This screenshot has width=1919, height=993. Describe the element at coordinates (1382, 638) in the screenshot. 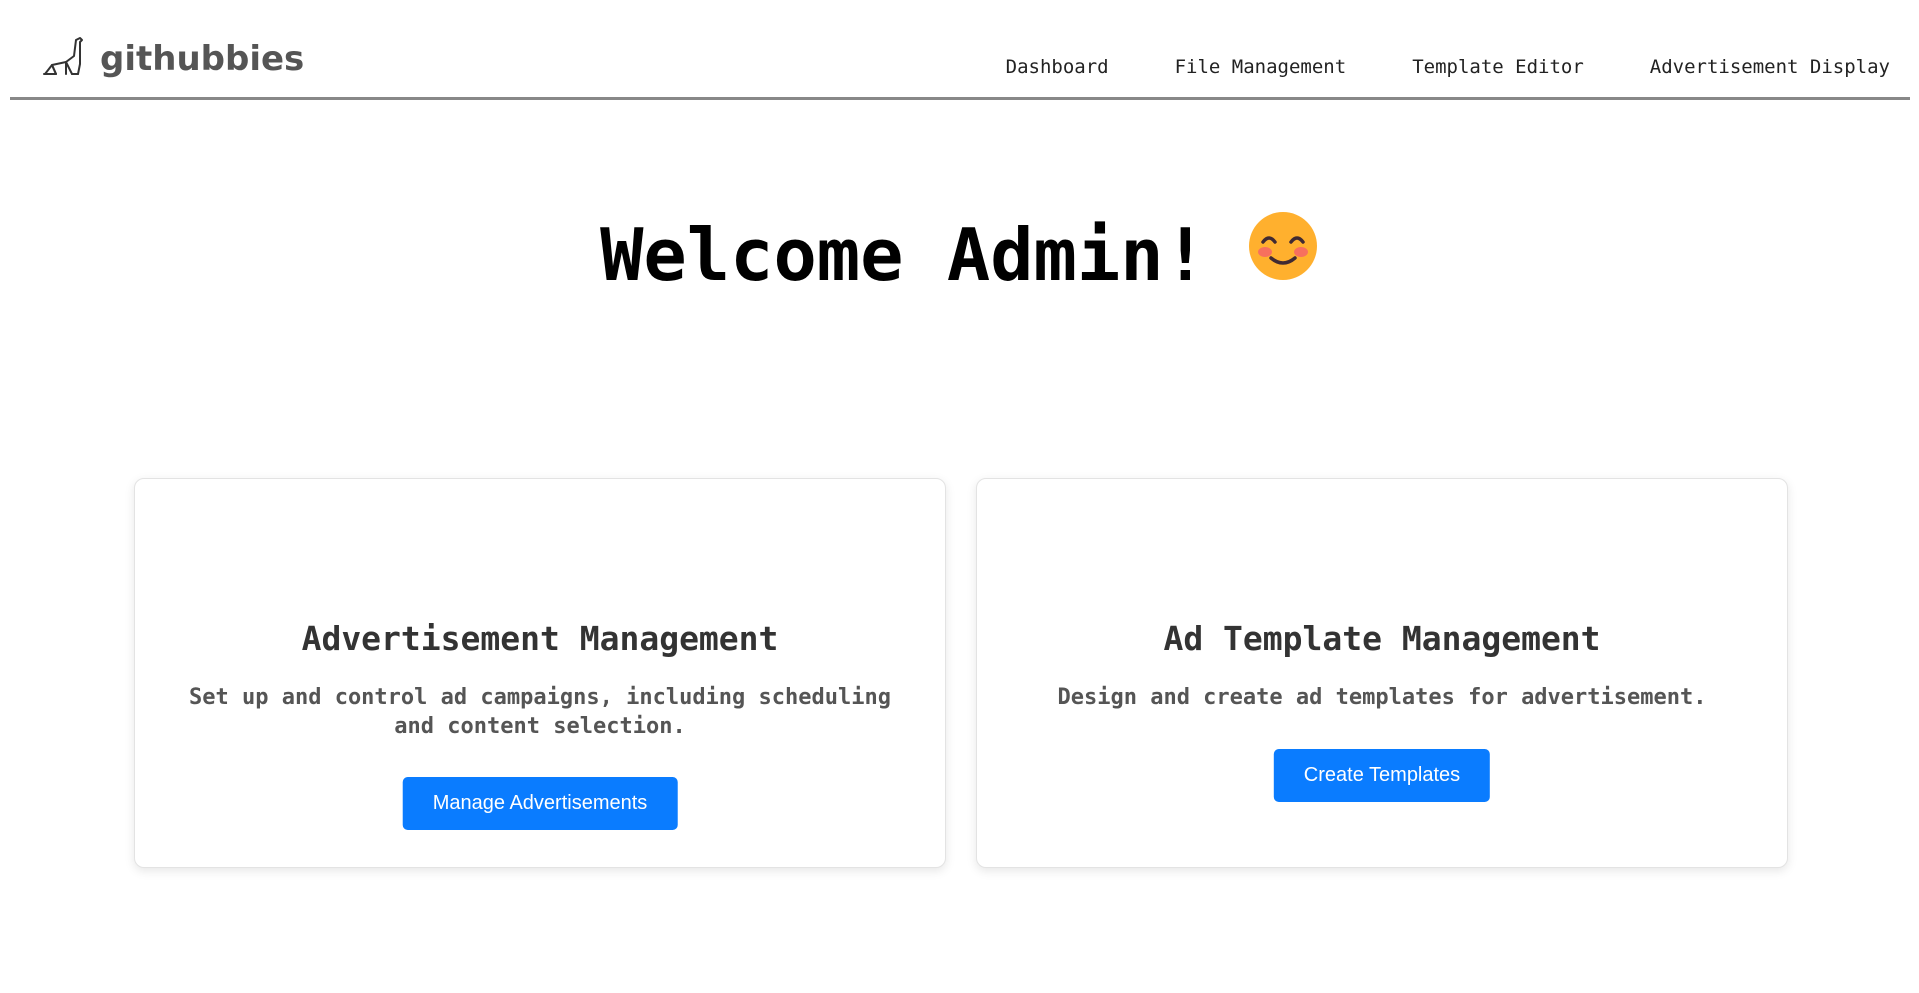

I see `card-title: Ad Template Management` at that location.